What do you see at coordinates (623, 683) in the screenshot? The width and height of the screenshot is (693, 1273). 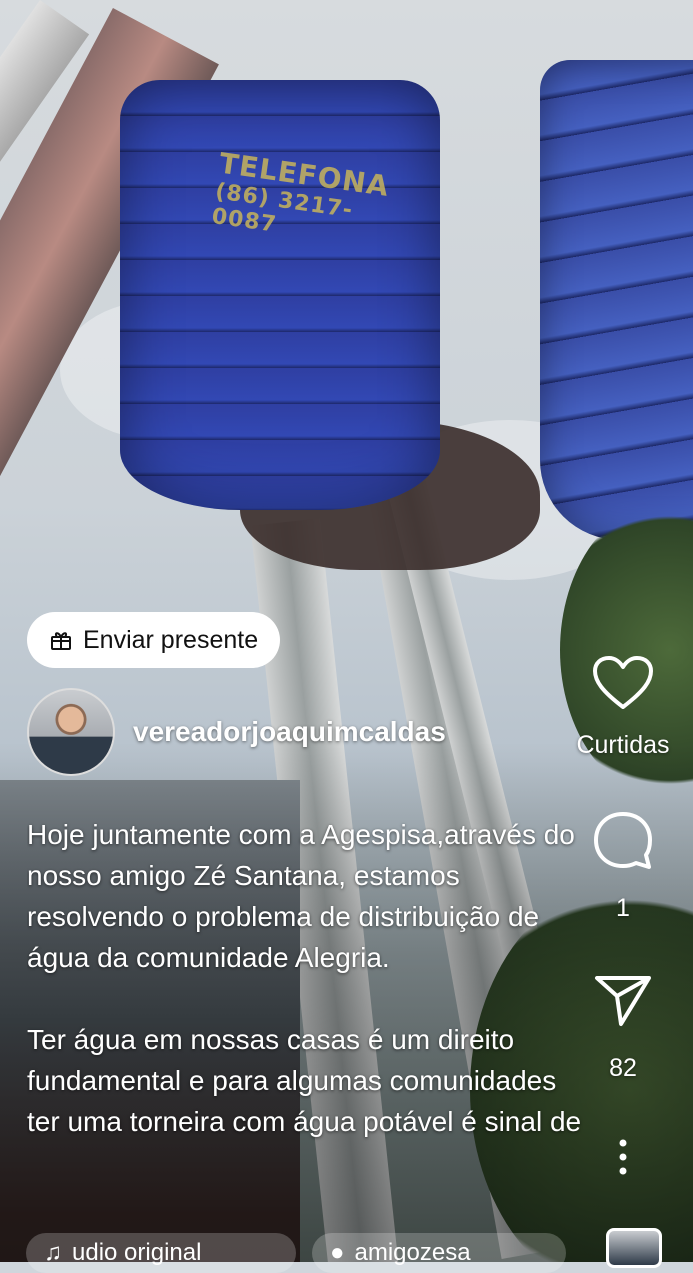 I see `heart-icon` at bounding box center [623, 683].